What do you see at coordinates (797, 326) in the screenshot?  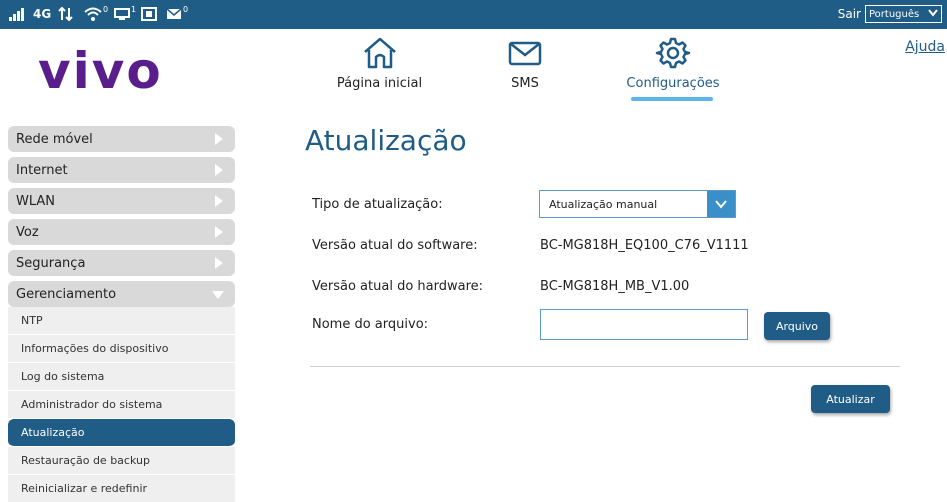 I see `choose-file-button: Arquivo` at bounding box center [797, 326].